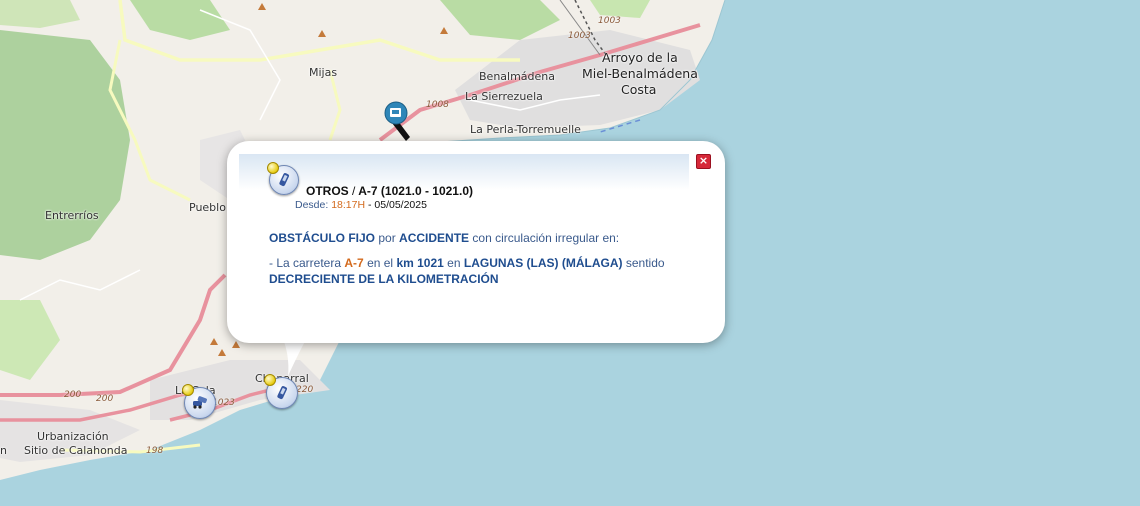 The width and height of the screenshot is (1140, 506). What do you see at coordinates (504, 96) in the screenshot?
I see `place-label: La Sierrezuela` at bounding box center [504, 96].